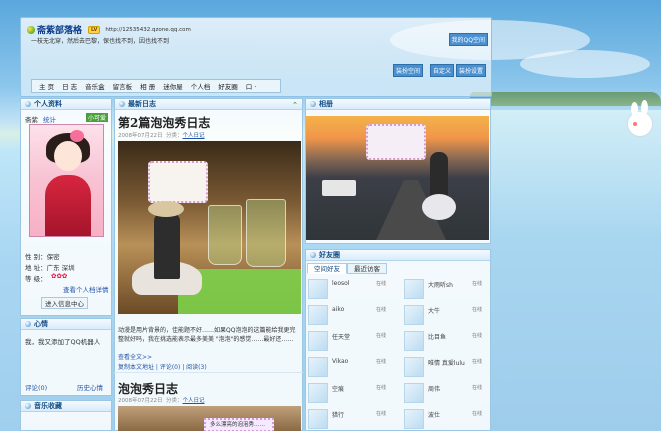 This screenshot has height=431, width=661. What do you see at coordinates (122, 104) in the screenshot?
I see `blog-icon` at bounding box center [122, 104].